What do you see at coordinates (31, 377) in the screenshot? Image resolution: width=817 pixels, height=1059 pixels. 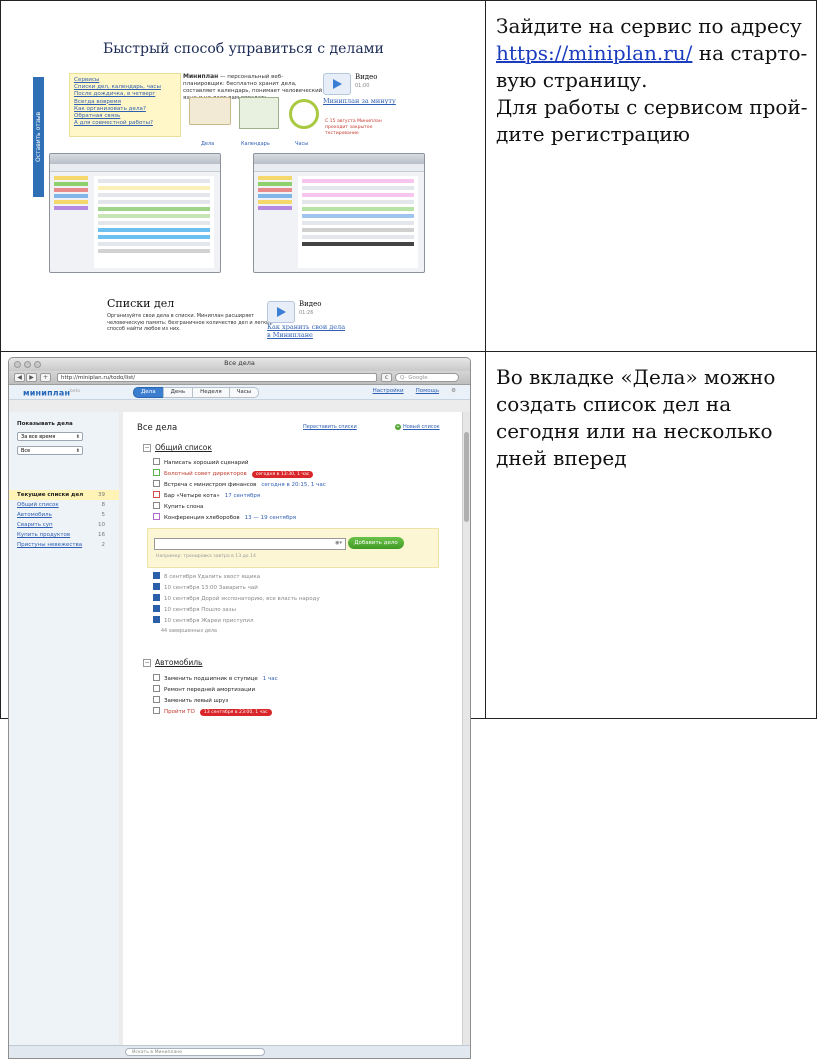 I see `forward-arrow-icon: ▶` at bounding box center [31, 377].